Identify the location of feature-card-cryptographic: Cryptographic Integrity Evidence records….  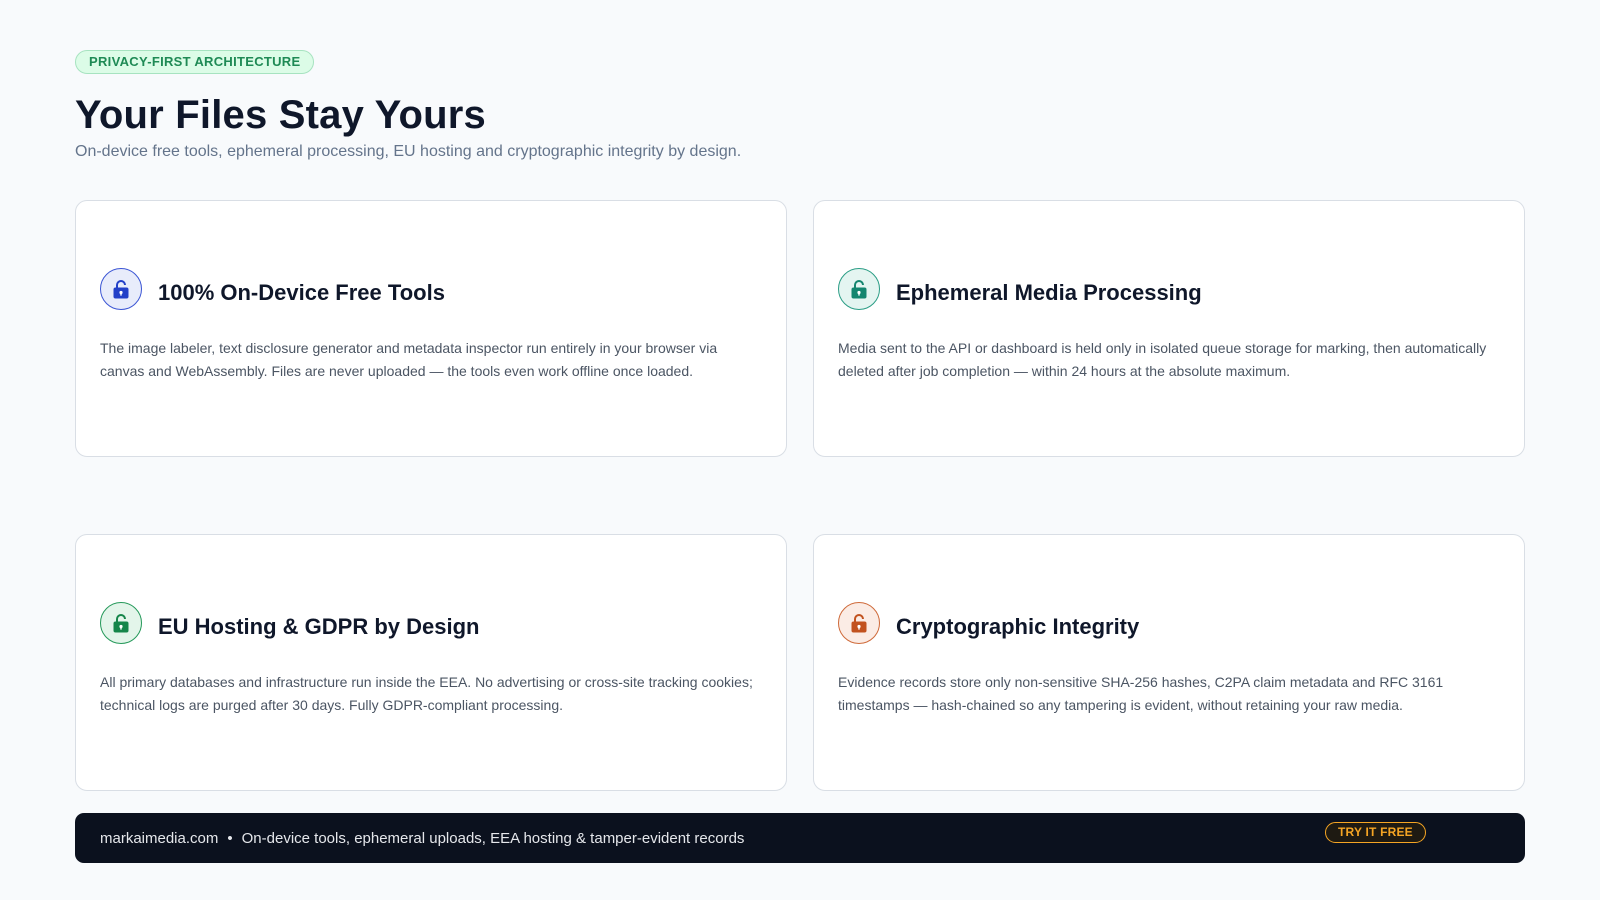
(1169, 662).